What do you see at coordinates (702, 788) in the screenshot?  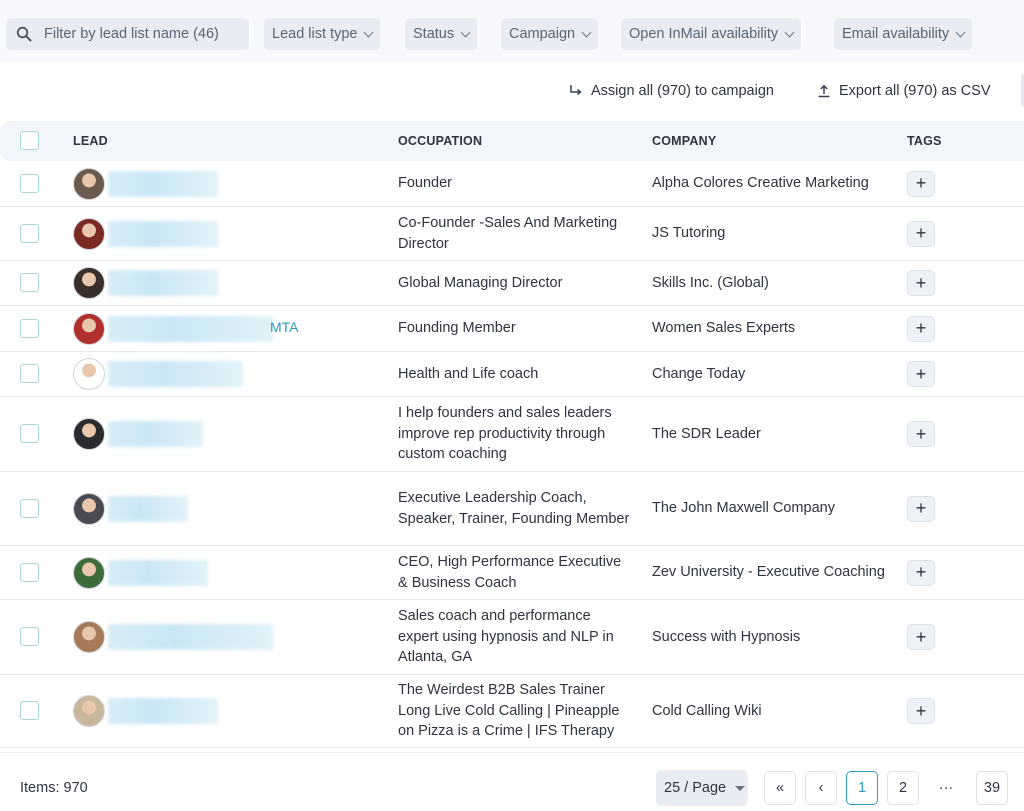 I see `page-size-select: 25 / Page` at bounding box center [702, 788].